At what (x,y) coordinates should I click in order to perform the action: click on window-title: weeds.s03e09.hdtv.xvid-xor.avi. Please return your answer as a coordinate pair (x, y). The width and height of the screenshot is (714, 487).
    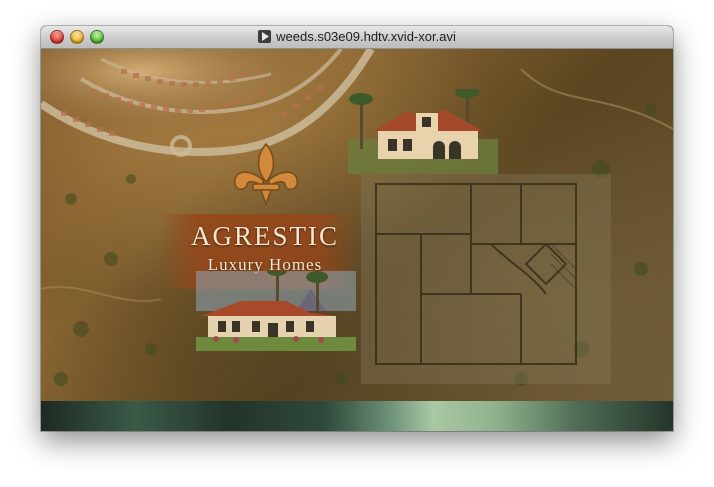
    Looking at the image, I should click on (366, 36).